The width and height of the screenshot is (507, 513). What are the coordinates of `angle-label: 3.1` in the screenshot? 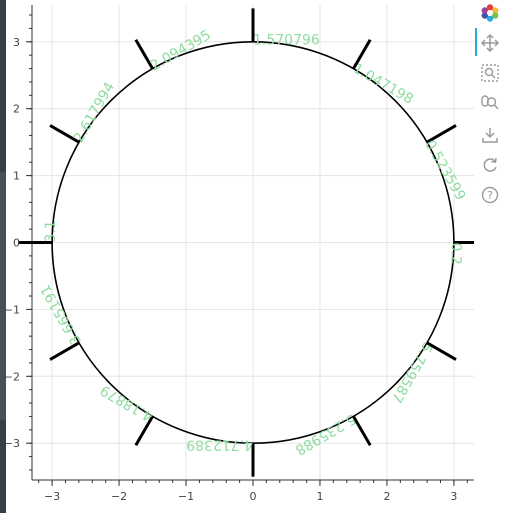 It's located at (51, 231).